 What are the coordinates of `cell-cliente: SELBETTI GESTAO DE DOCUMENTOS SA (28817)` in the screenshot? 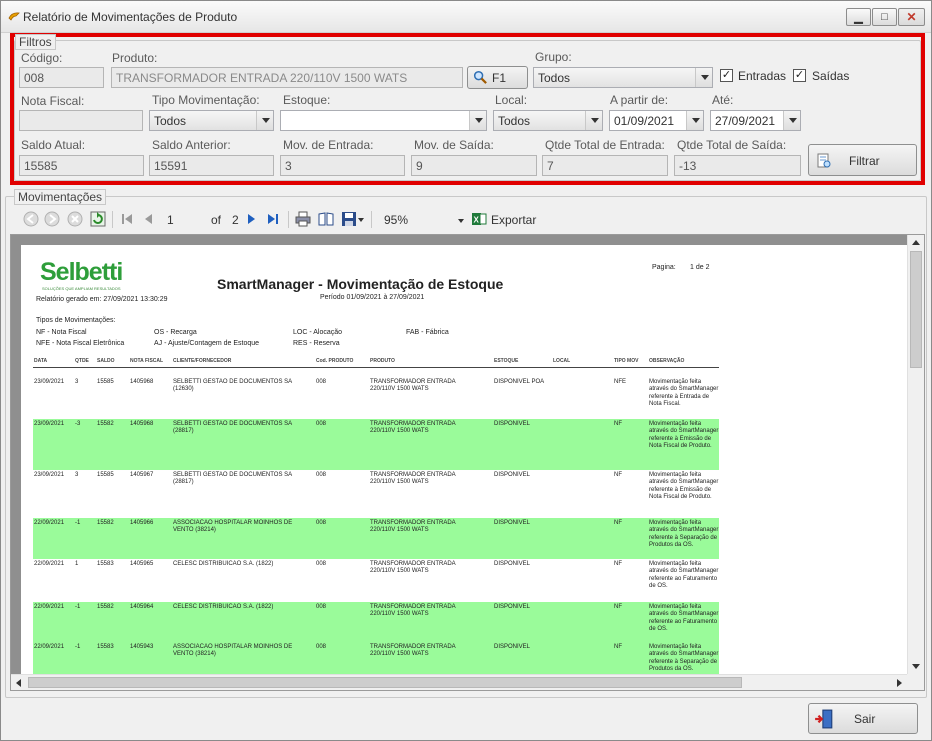 It's located at (232, 479).